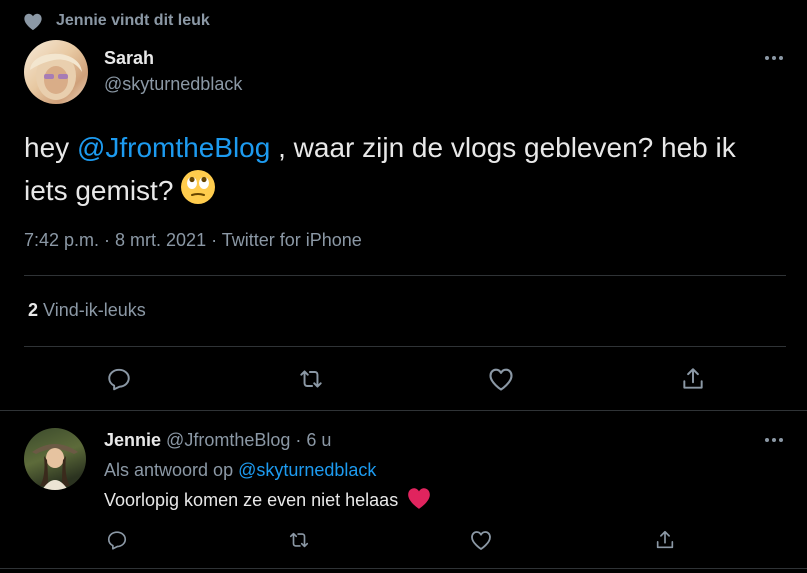 The width and height of the screenshot is (807, 573). I want to click on heart-icon, so click(33, 21).